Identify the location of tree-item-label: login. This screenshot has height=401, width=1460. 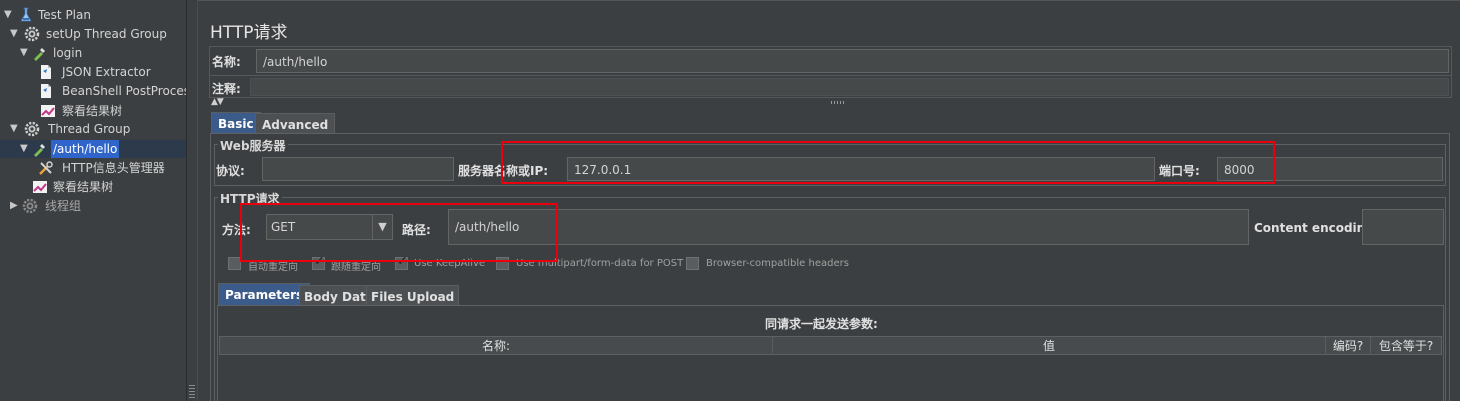
(68, 53).